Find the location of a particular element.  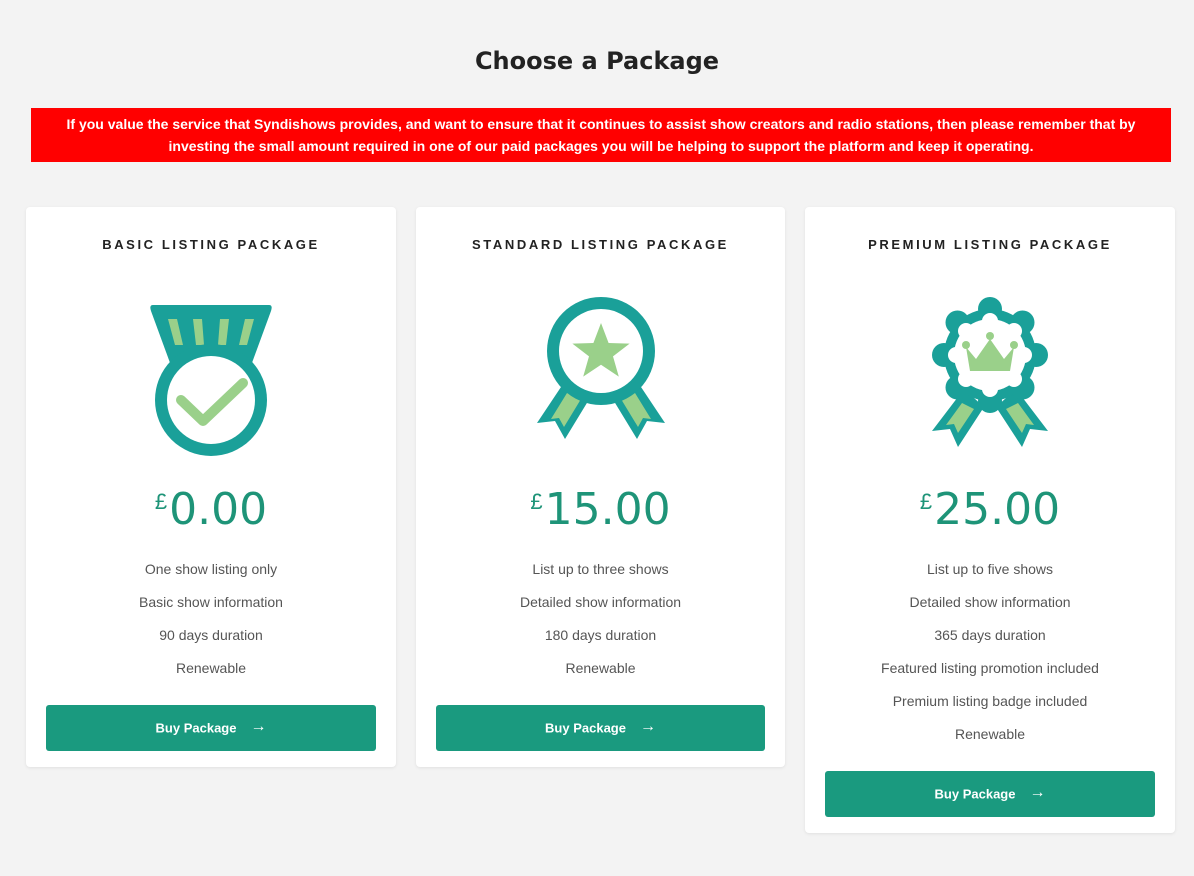

feature-item: 180 days duration is located at coordinates (600, 635).